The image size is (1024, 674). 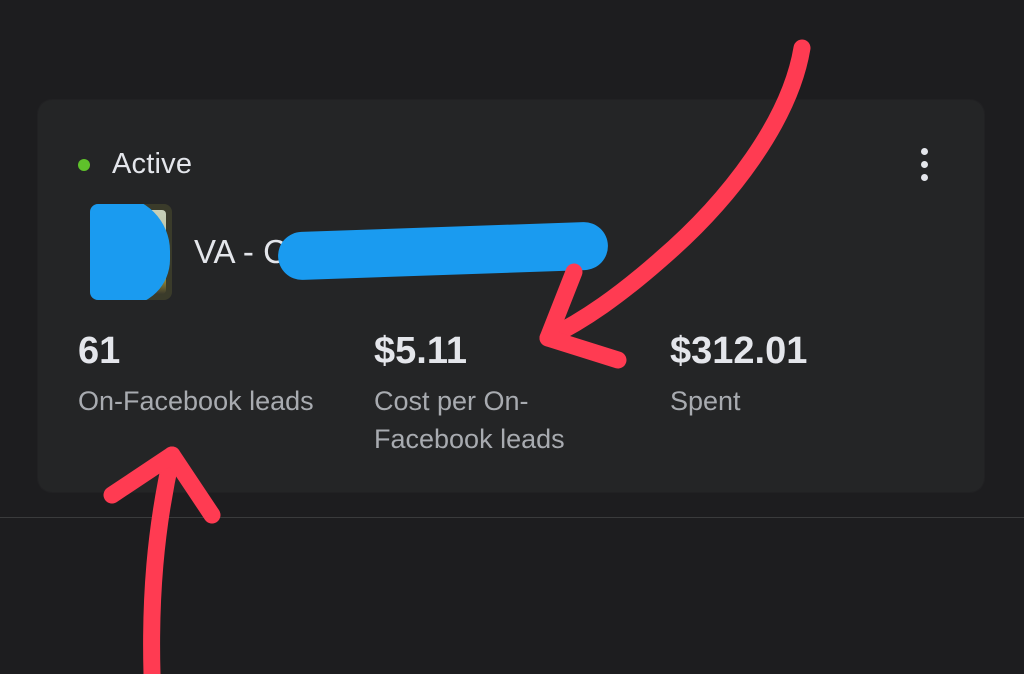 What do you see at coordinates (739, 351) in the screenshot?
I see `metric-value: $312.01` at bounding box center [739, 351].